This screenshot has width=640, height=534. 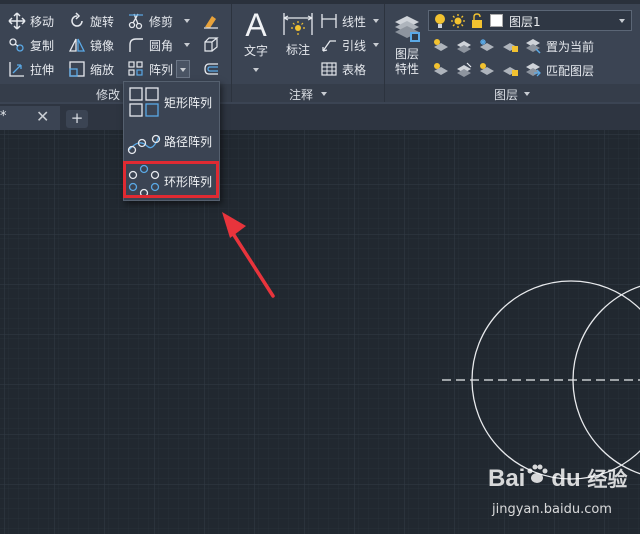 I want to click on polar-array-highlight-box, so click(x=171, y=179).